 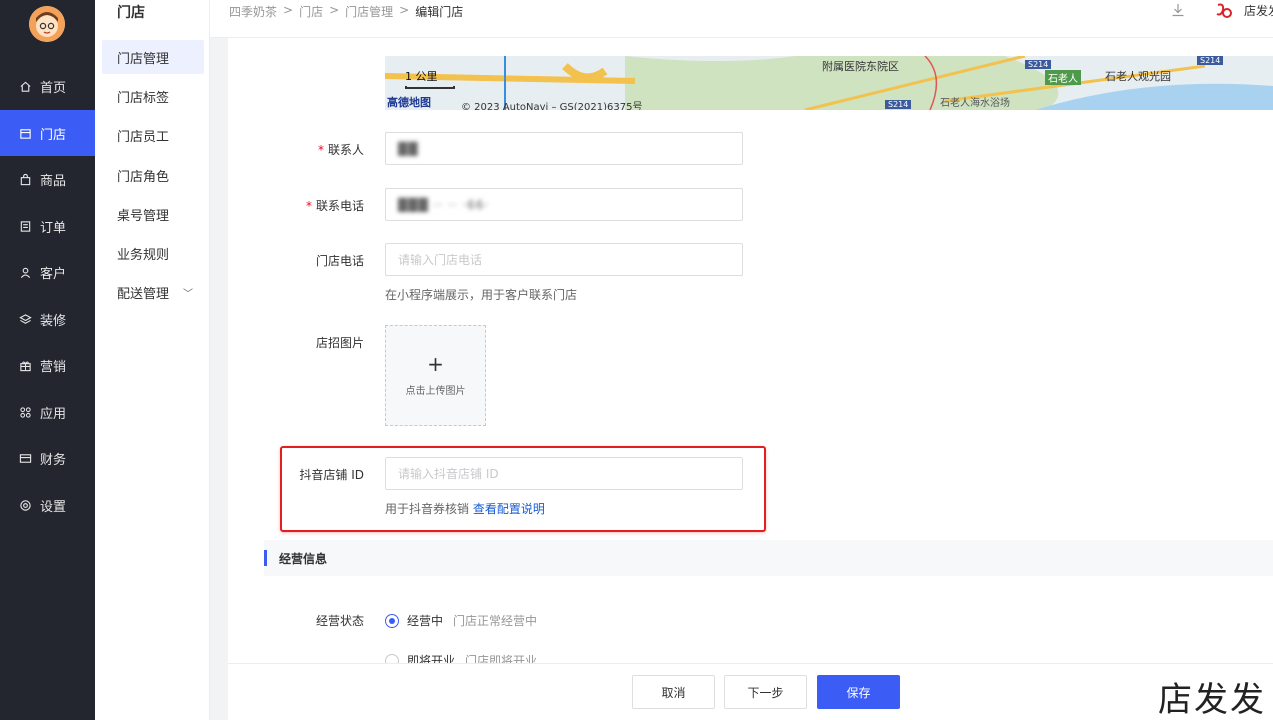 I want to click on breadcrumb-current: 编辑门店, so click(x=439, y=12).